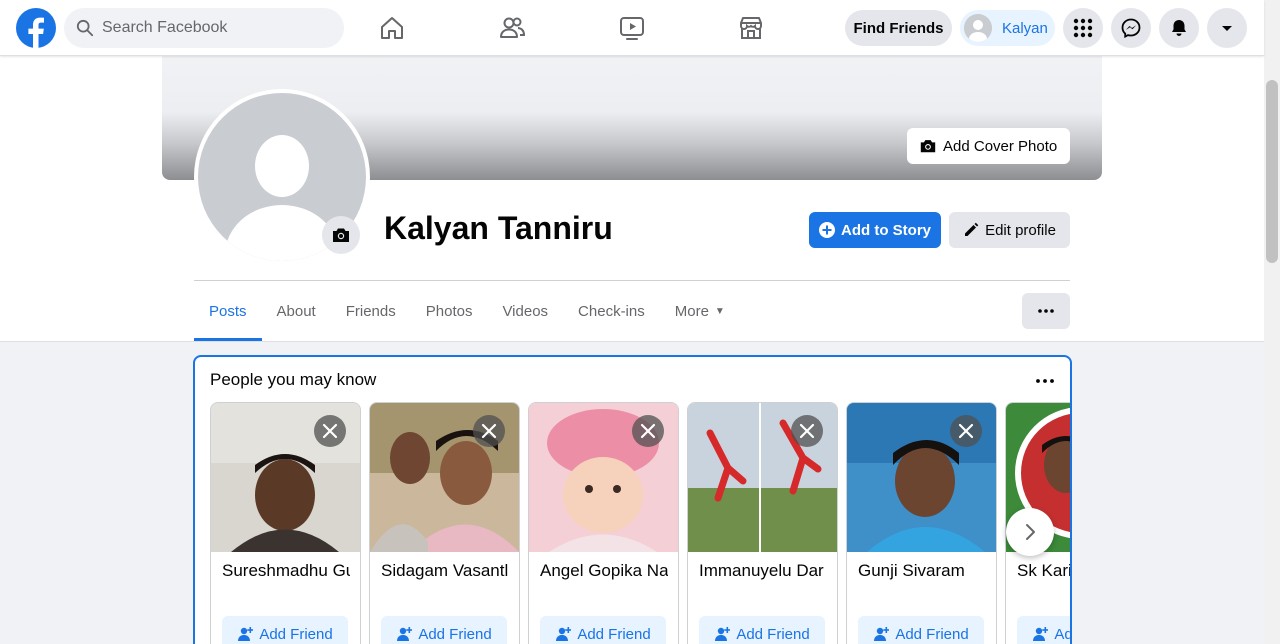  Describe the element at coordinates (603, 523) in the screenshot. I see `suggestion-card: Angel Gopika Na Add Friend` at that location.